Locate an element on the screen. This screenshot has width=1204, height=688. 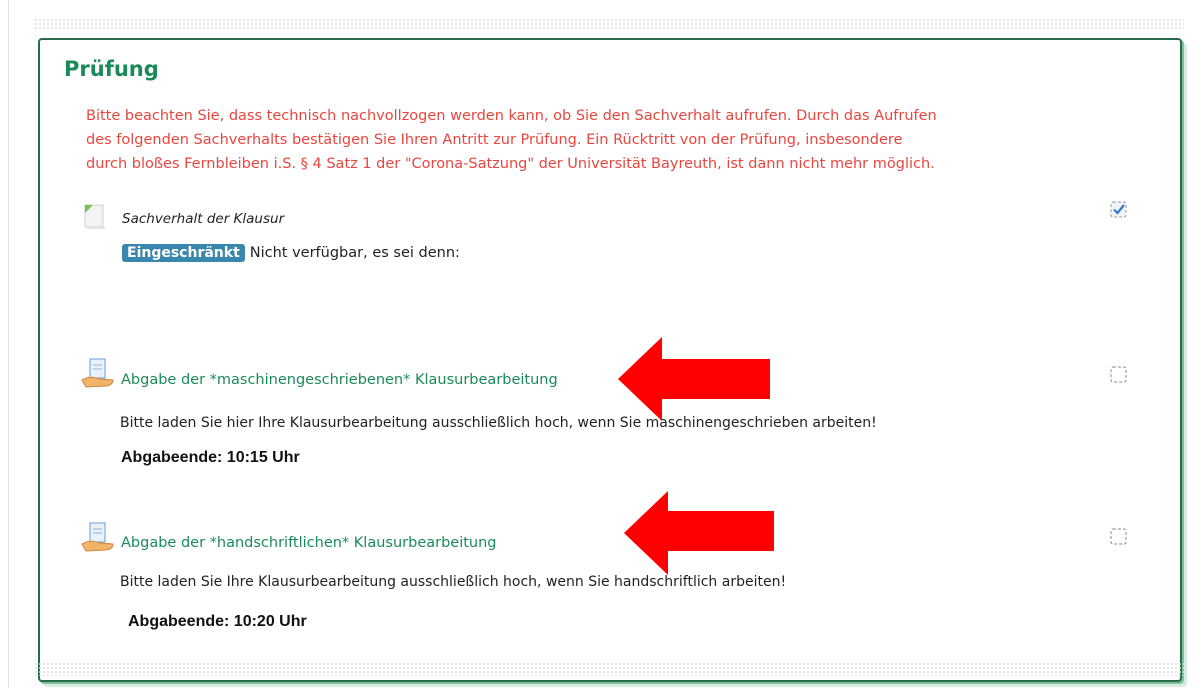
assignment-deadline: Abgabeende: 10:15 Uhr is located at coordinates (210, 457).